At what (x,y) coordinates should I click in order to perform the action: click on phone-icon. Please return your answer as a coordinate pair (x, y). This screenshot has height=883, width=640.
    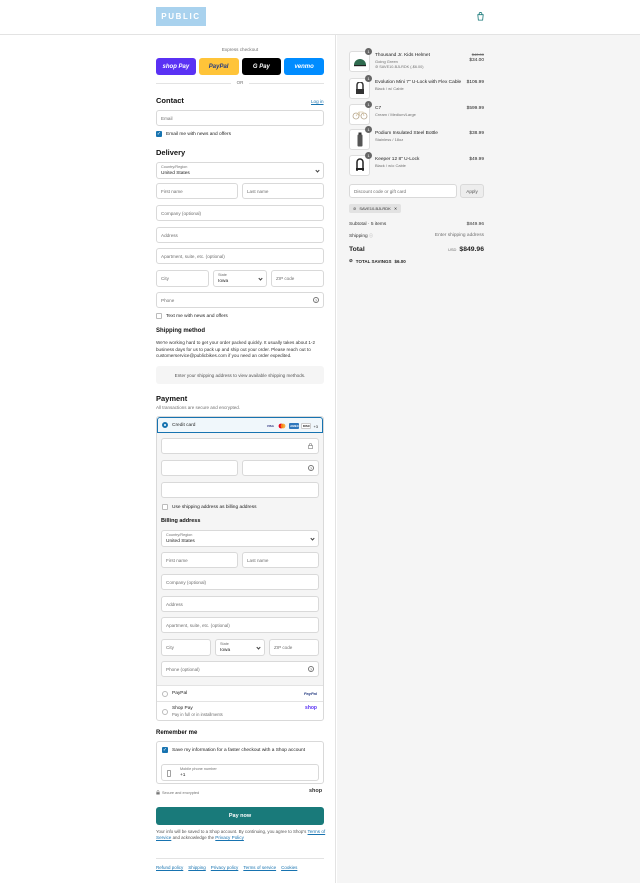
    Looking at the image, I should click on (169, 773).